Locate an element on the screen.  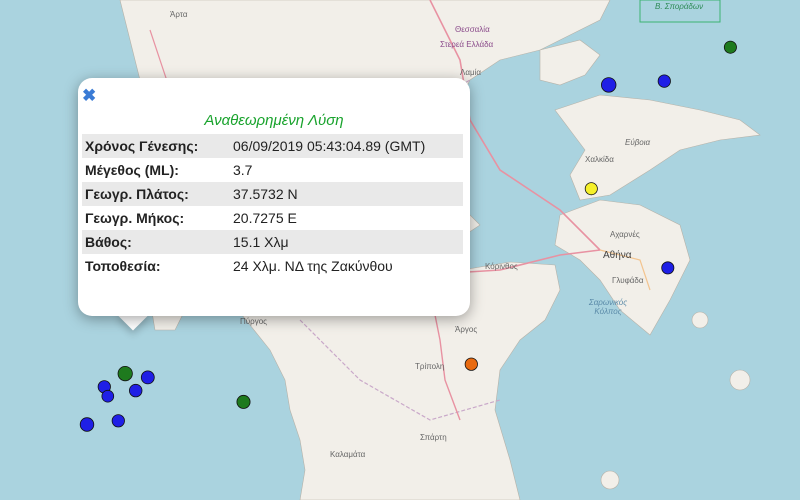
info-label: Μέγεθος (ML): is located at coordinates (132, 170).